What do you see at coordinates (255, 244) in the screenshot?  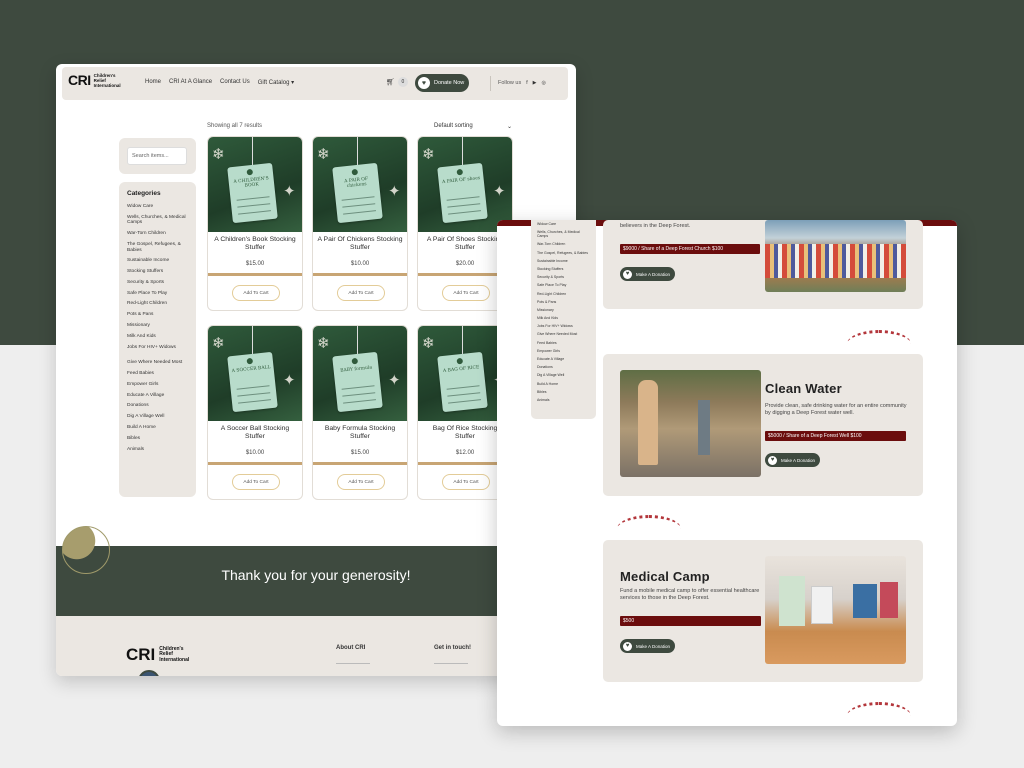 I see `product-name: A Children's Book Stocking Stuffer` at bounding box center [255, 244].